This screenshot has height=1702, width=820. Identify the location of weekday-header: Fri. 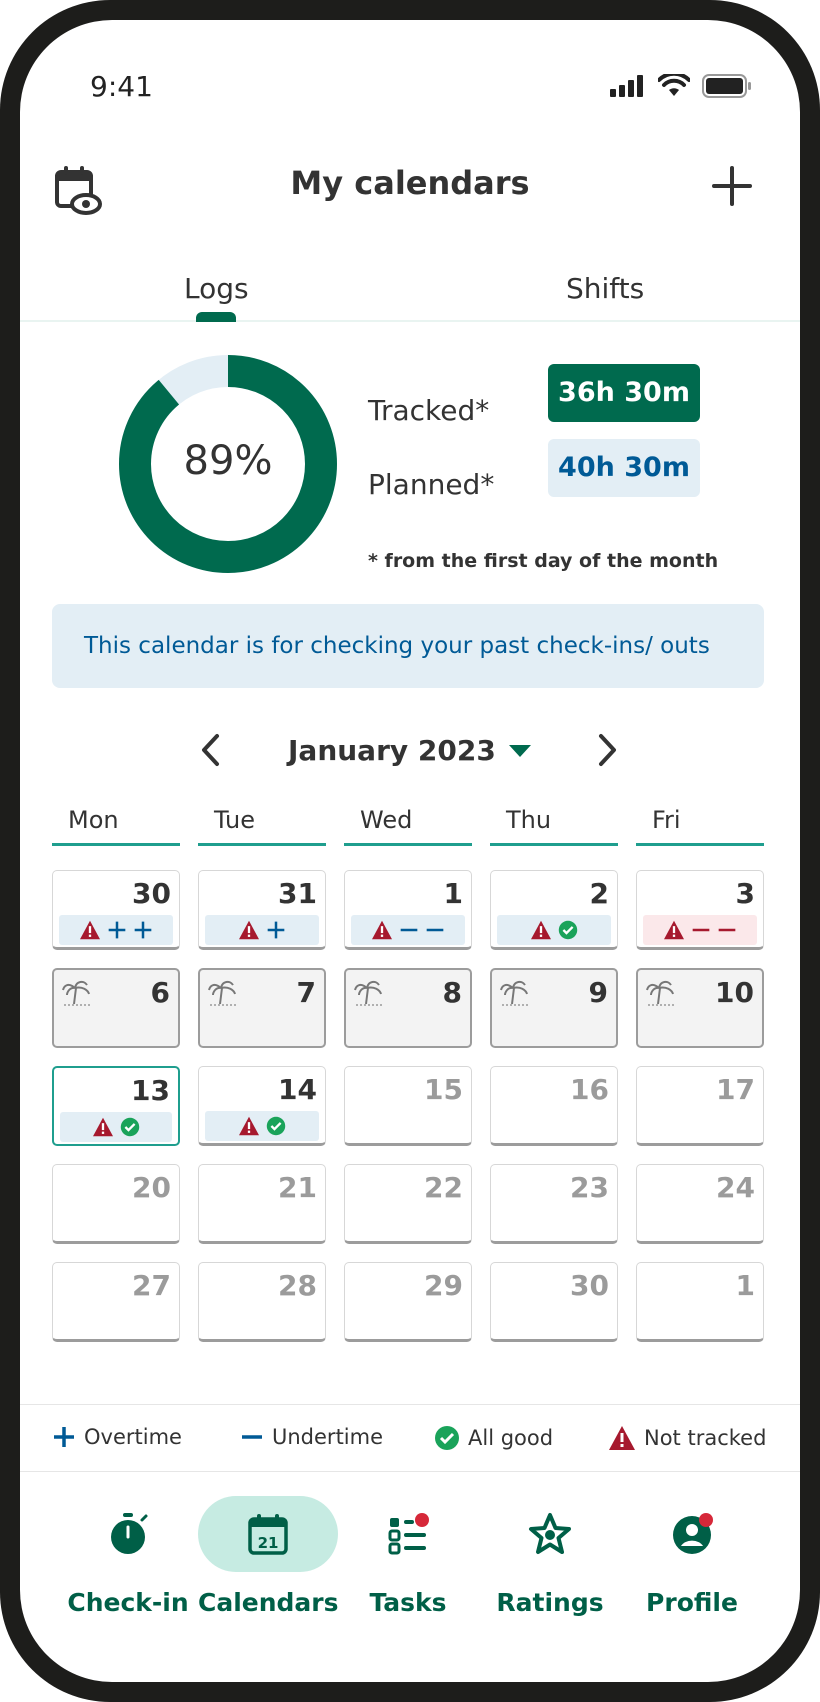
(700, 826).